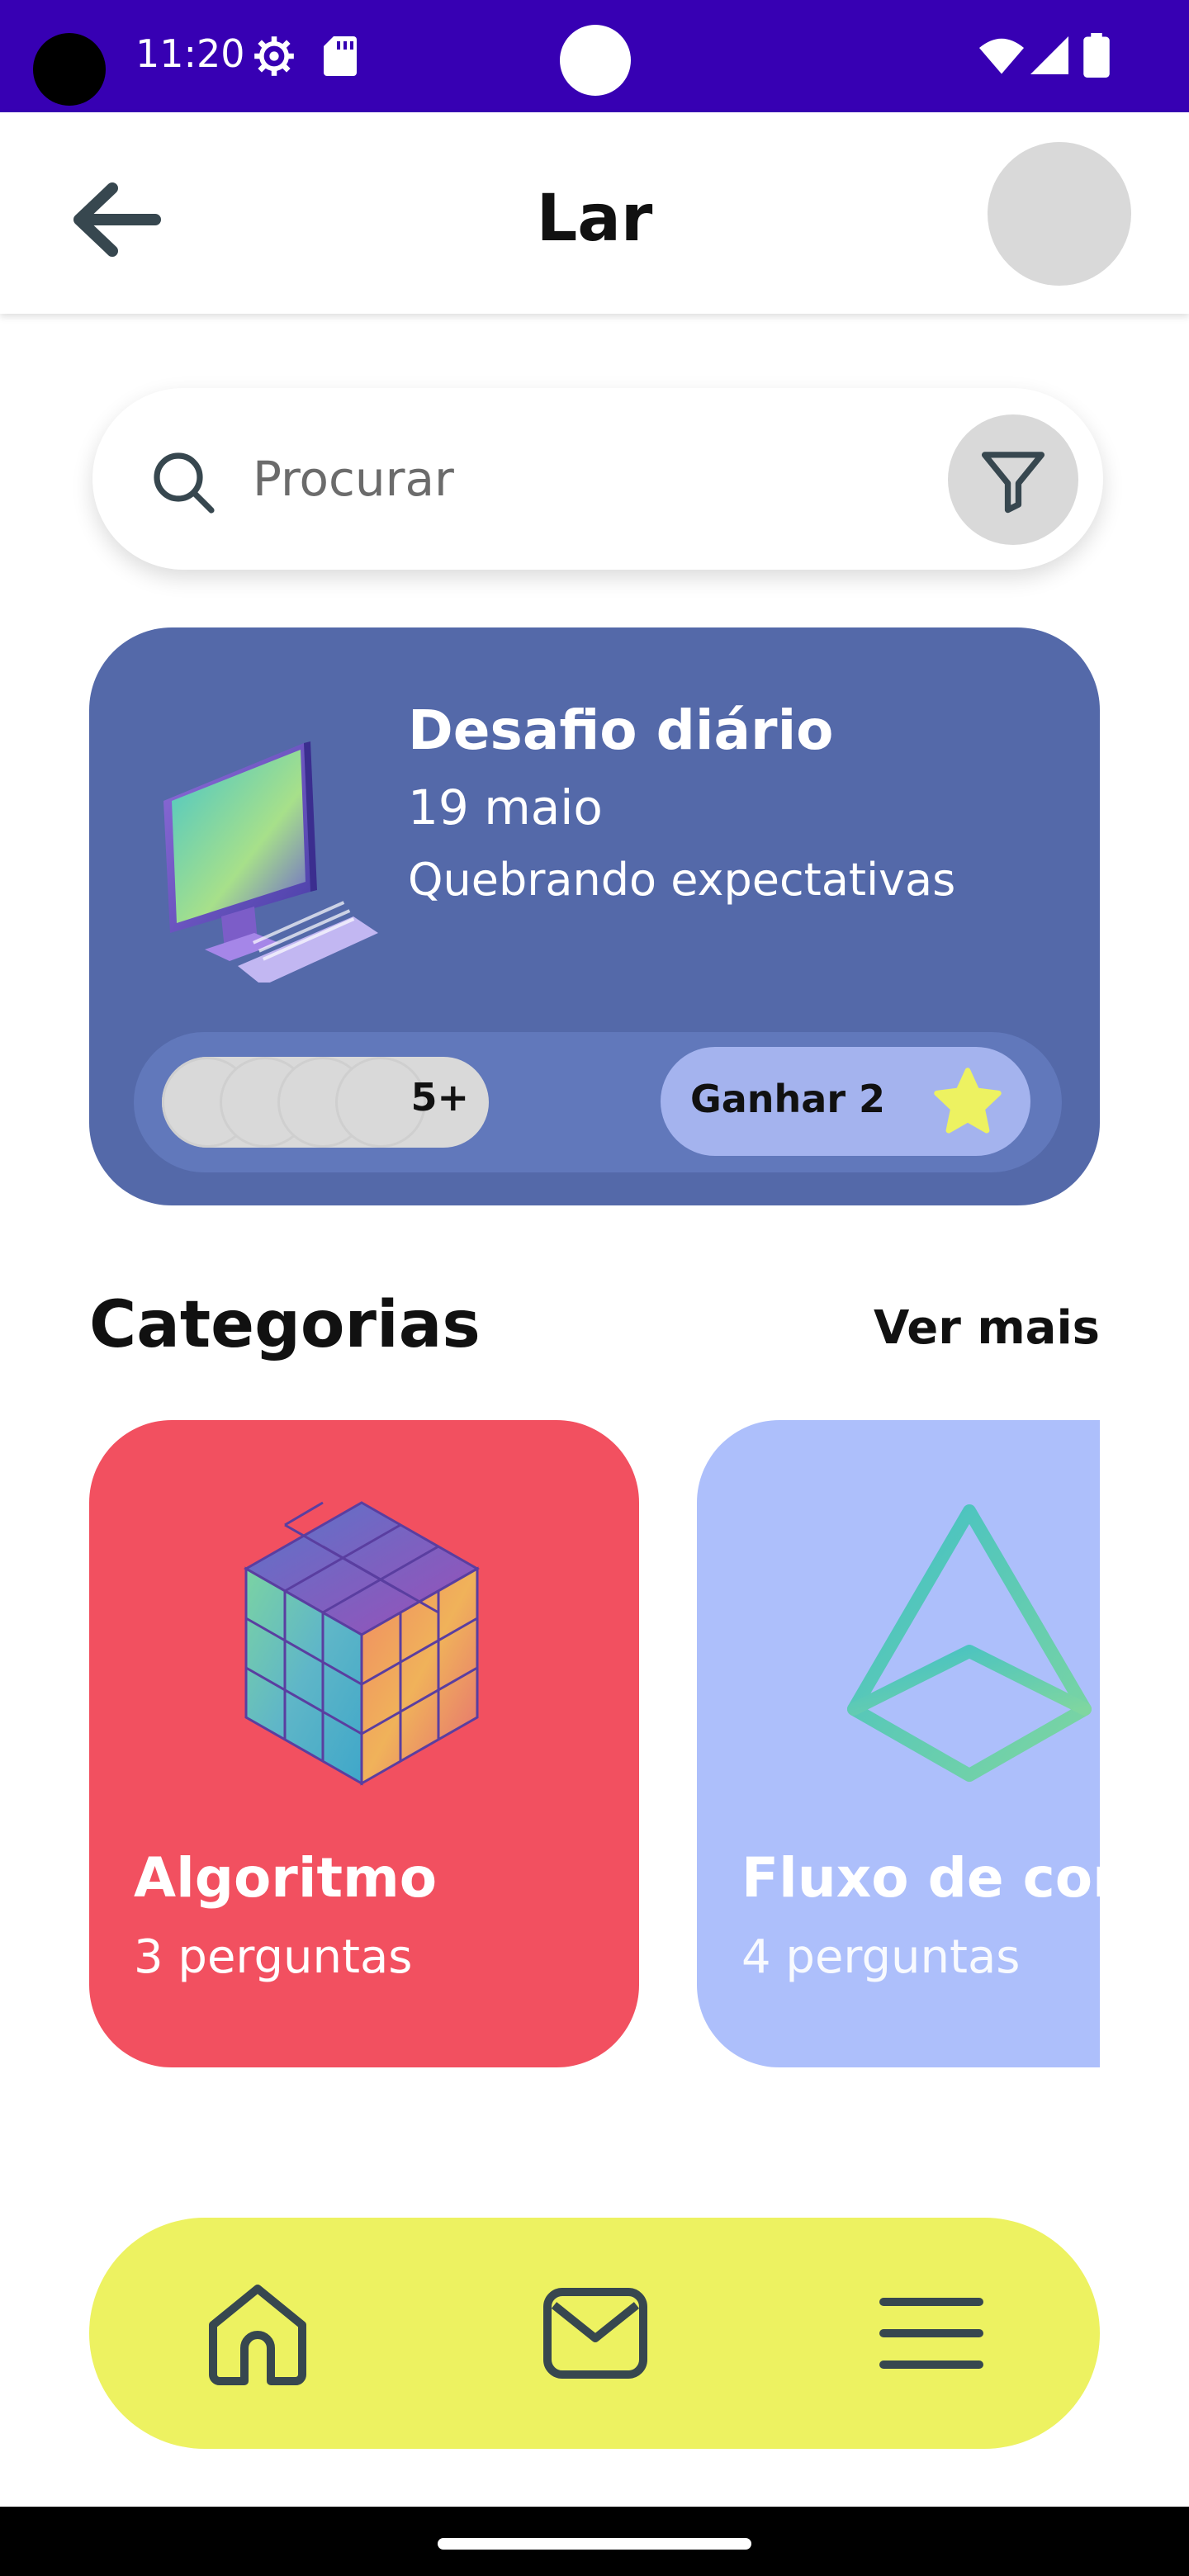 The height and width of the screenshot is (2576, 1189). What do you see at coordinates (190, 53) in the screenshot?
I see `status-time: 11:20` at bounding box center [190, 53].